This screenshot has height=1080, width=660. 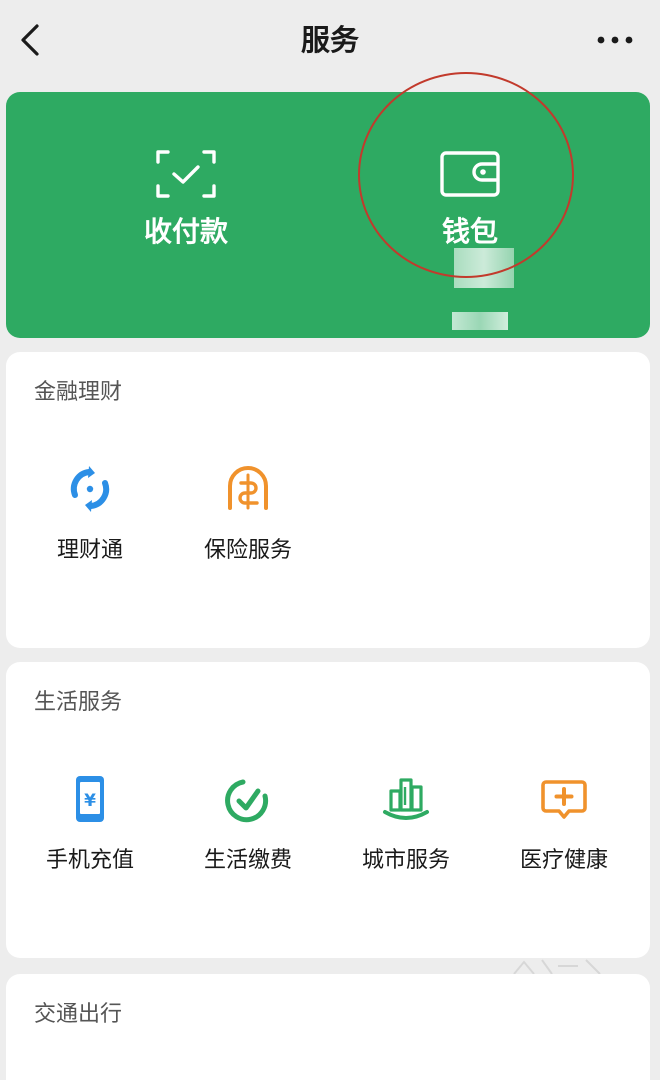 What do you see at coordinates (248, 839) in the screenshot?
I see `service-item-bill-pay: 生活缴费` at bounding box center [248, 839].